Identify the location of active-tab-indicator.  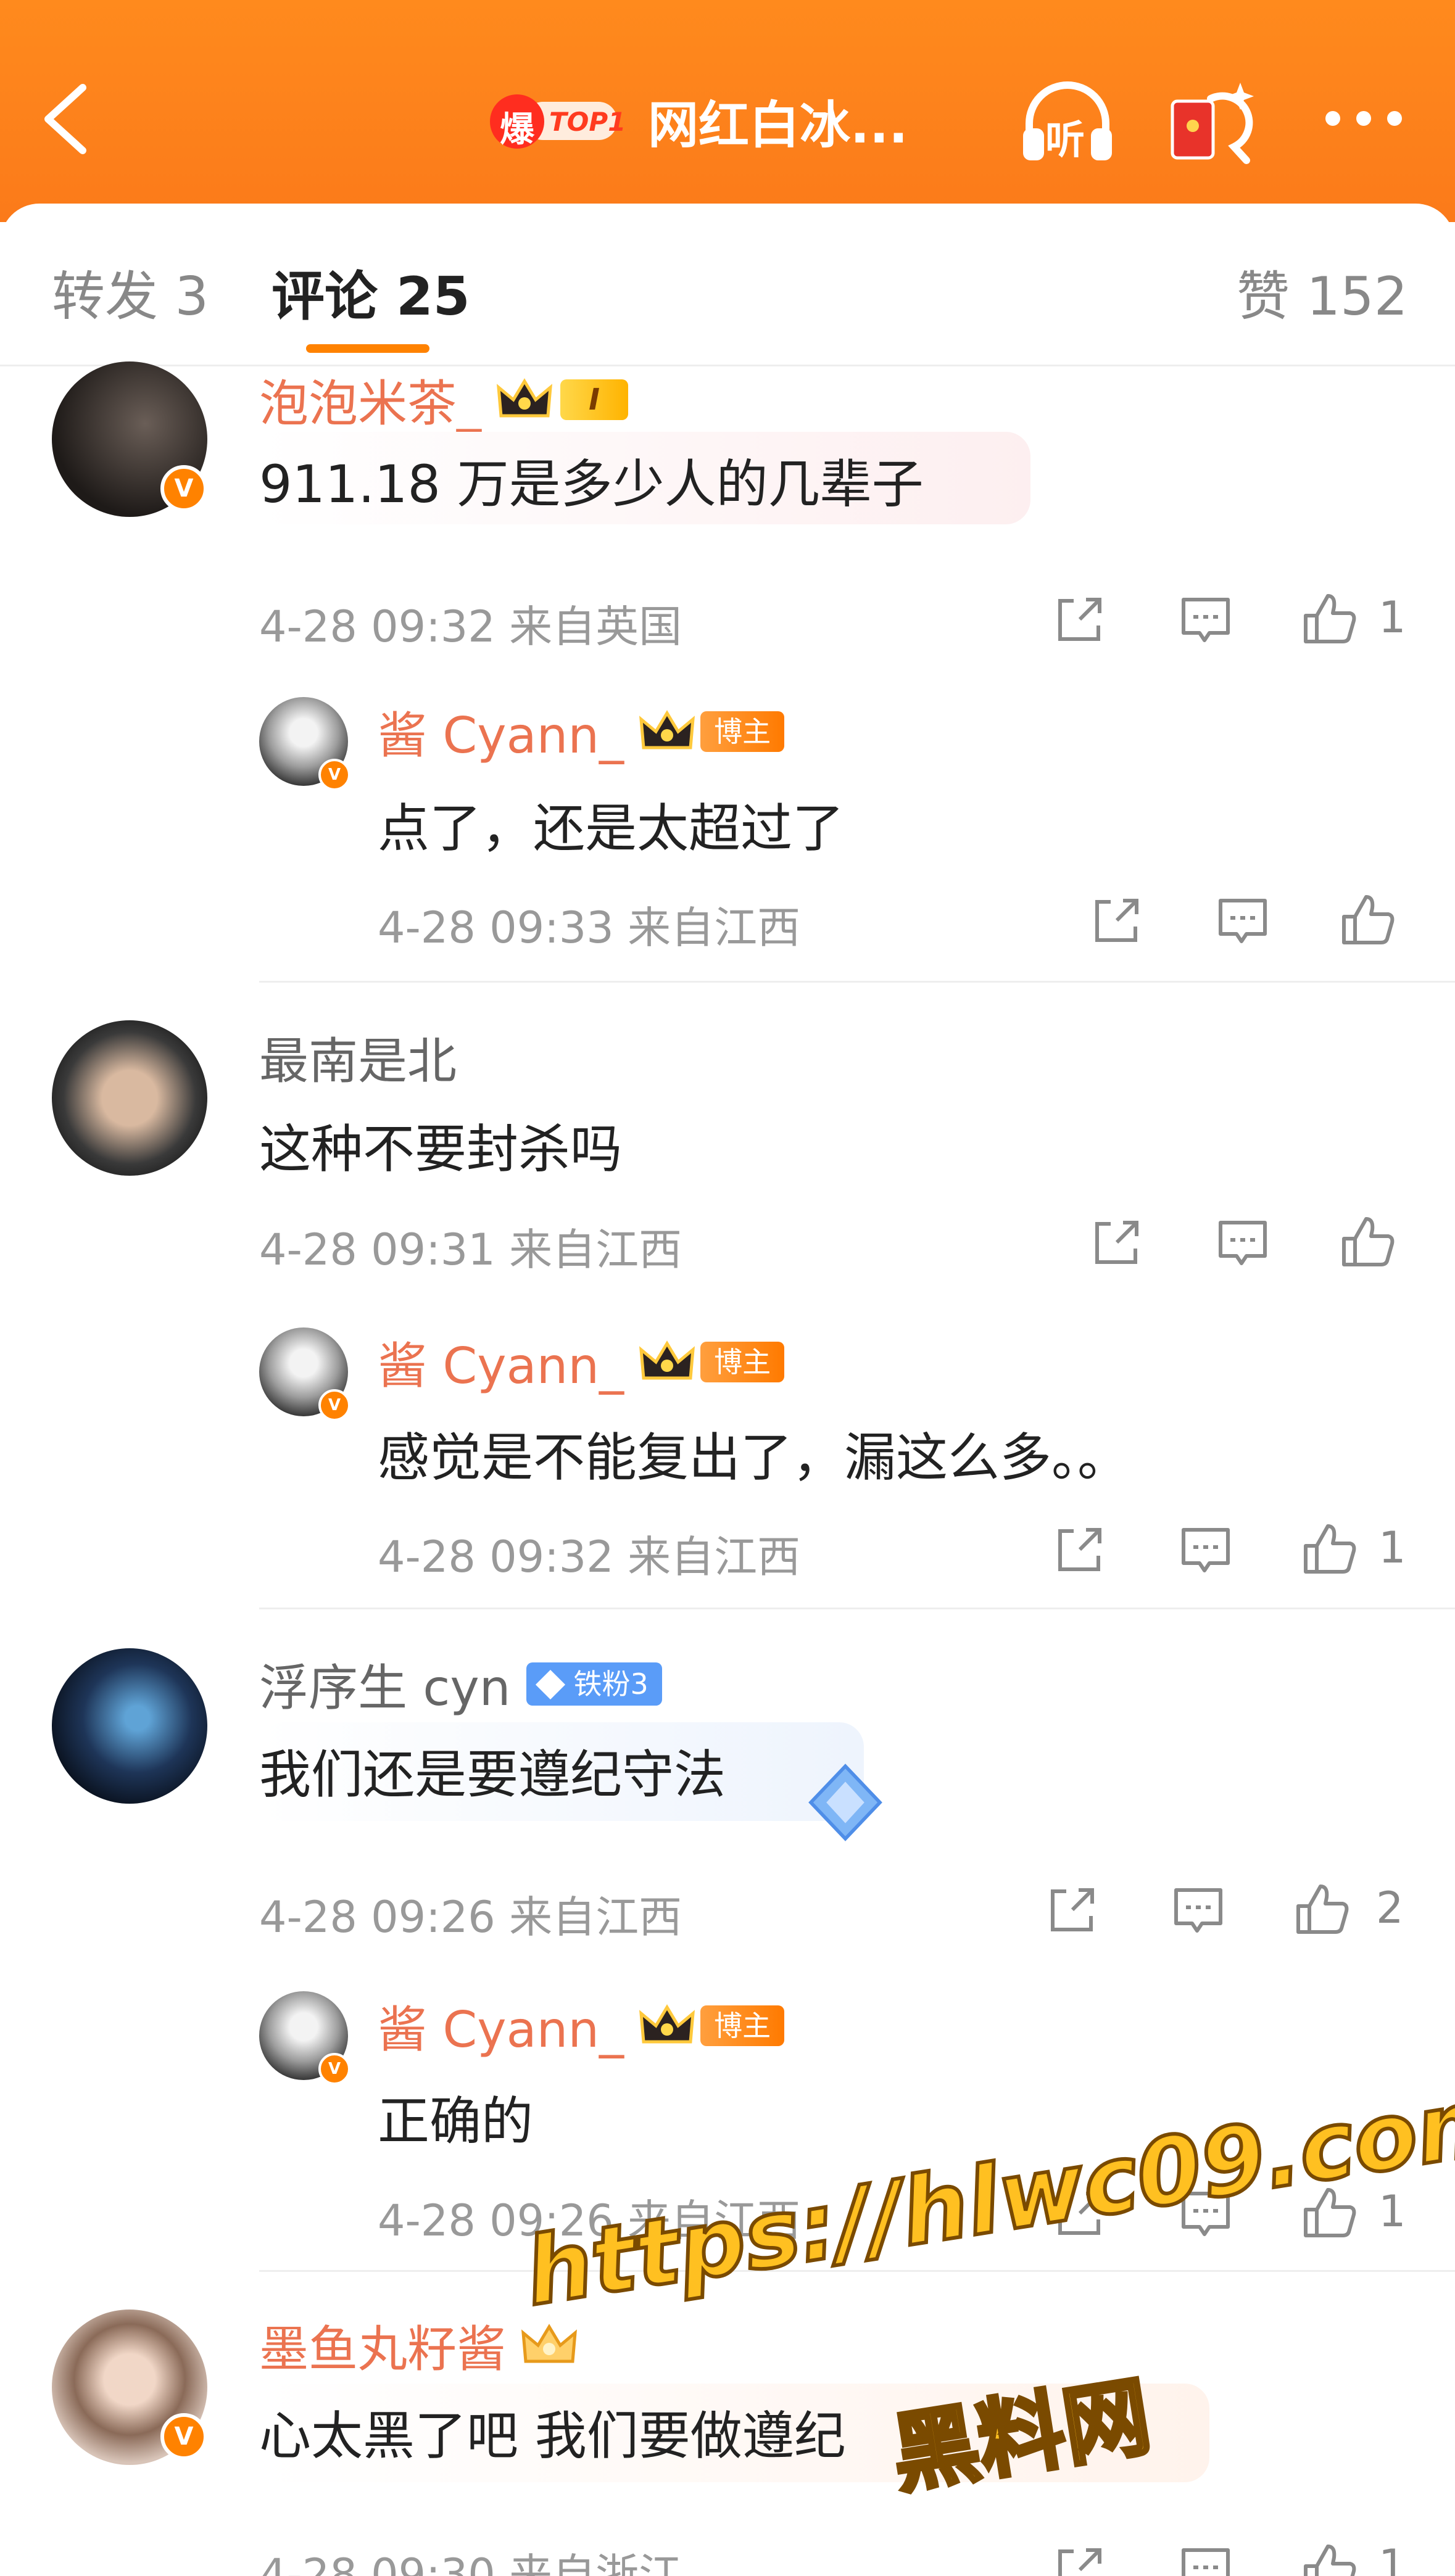
(367, 348).